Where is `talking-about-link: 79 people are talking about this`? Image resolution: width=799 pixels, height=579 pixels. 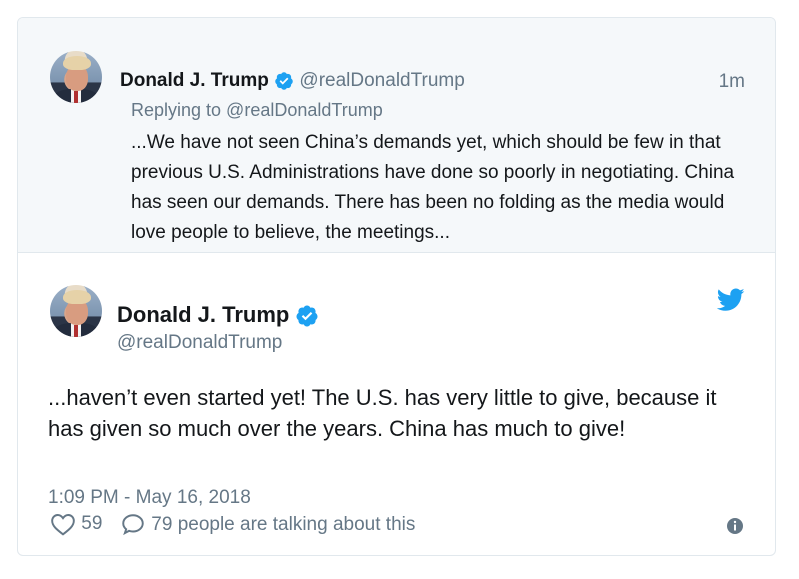
talking-about-link: 79 people are talking about this is located at coordinates (267, 525).